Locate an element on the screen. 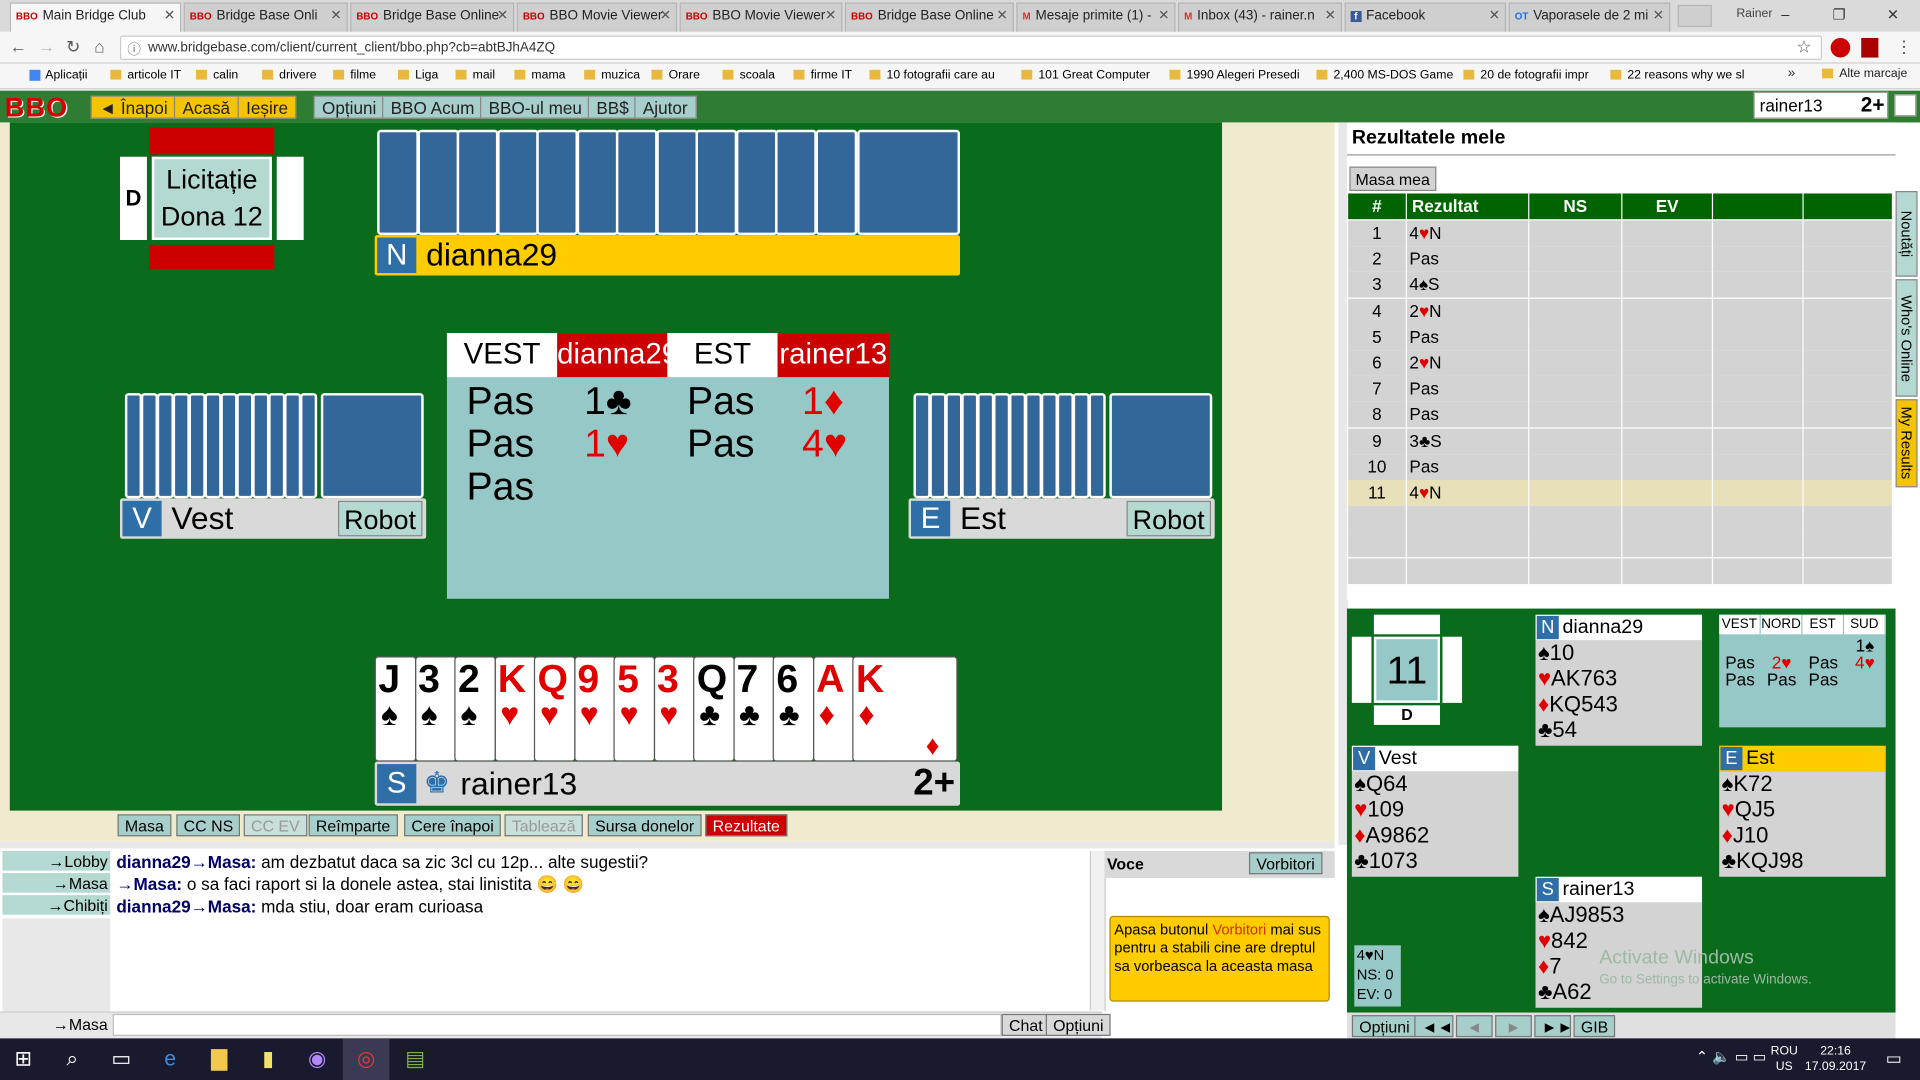  bookmark-item: Aplicații is located at coordinates (67, 76).